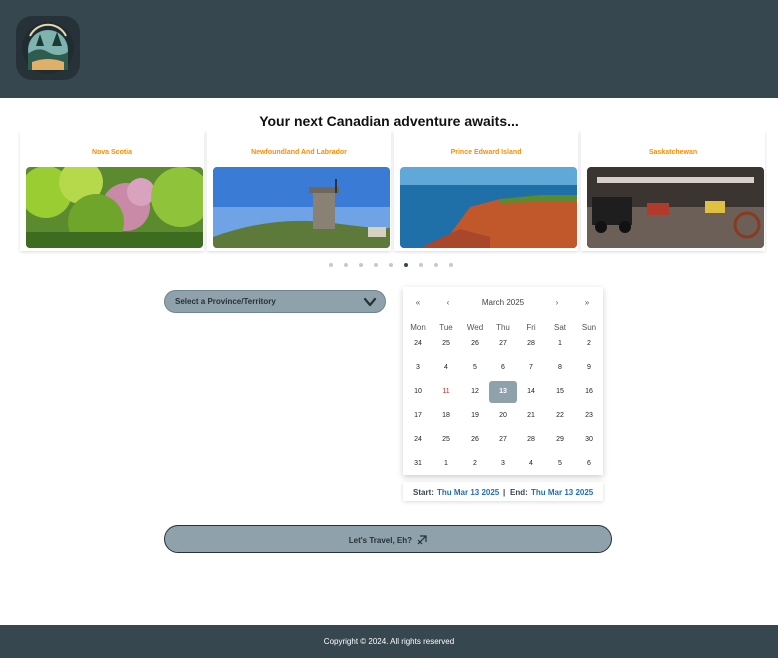 The height and width of the screenshot is (658, 778). I want to click on site-footer: Copyright © 2024. All rights reserved, so click(389, 641).